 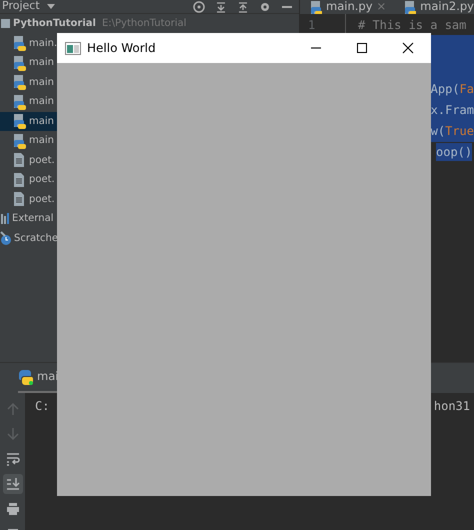 I want to click on printer-icon, so click(x=13, y=509).